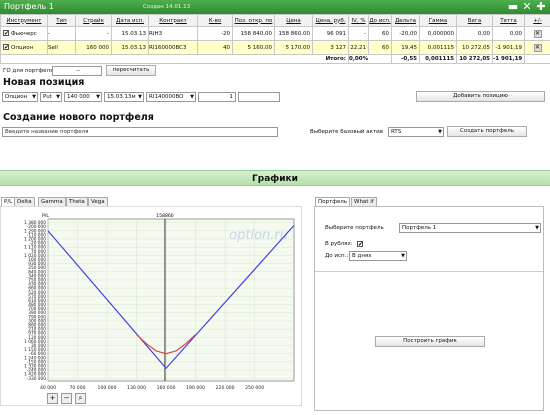  What do you see at coordinates (337, 256) in the screenshot?
I see `until-label: До исп.:` at bounding box center [337, 256].